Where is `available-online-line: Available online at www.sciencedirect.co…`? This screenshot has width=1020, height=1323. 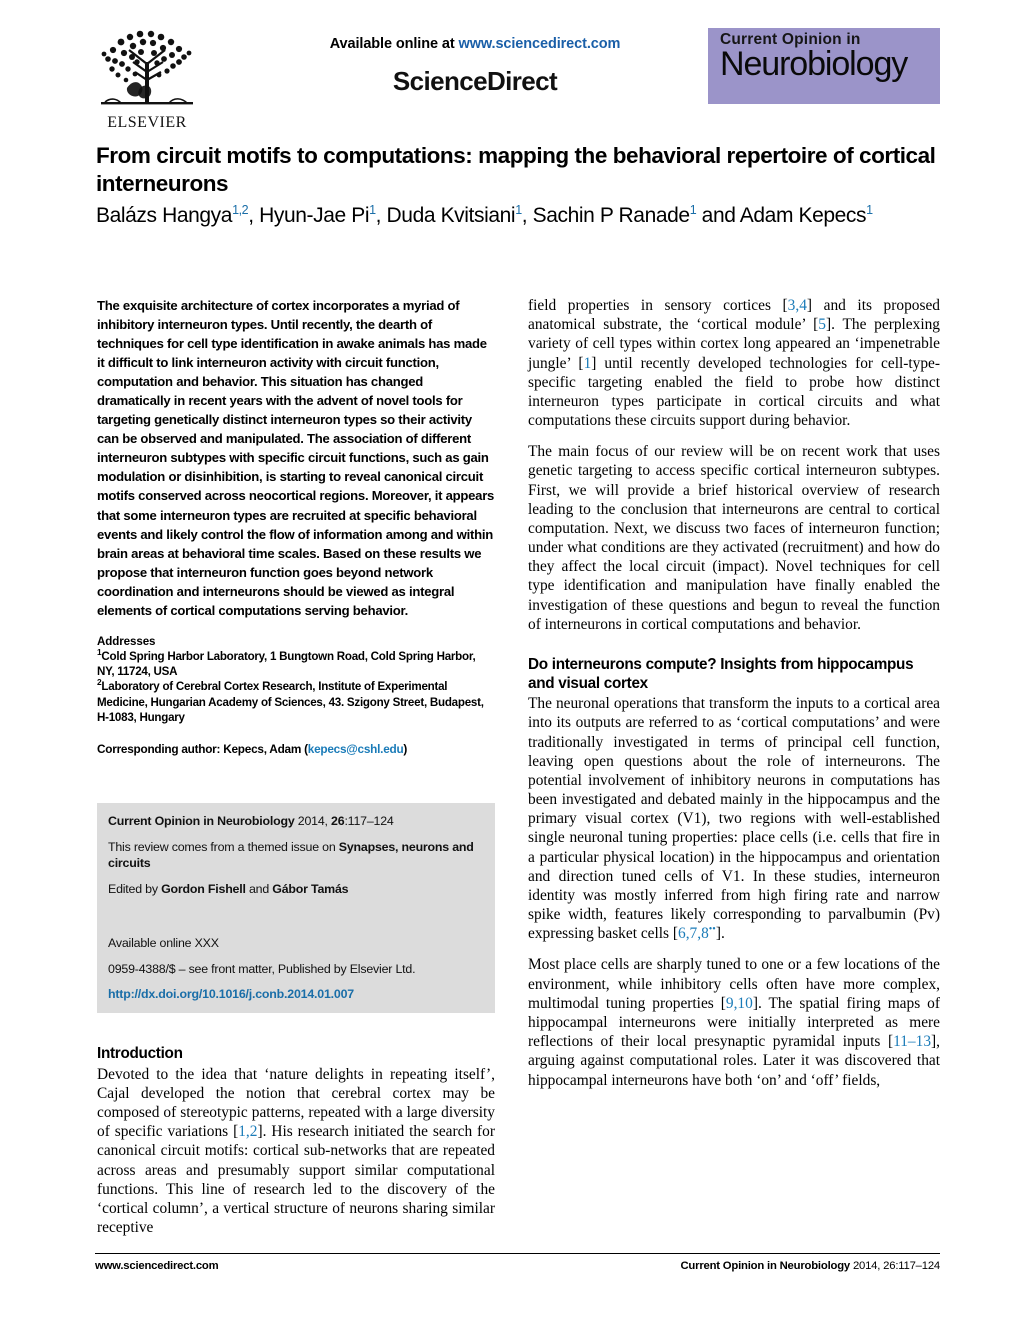
available-online-line: Available online at www.sciencedirect.co… is located at coordinates (475, 44).